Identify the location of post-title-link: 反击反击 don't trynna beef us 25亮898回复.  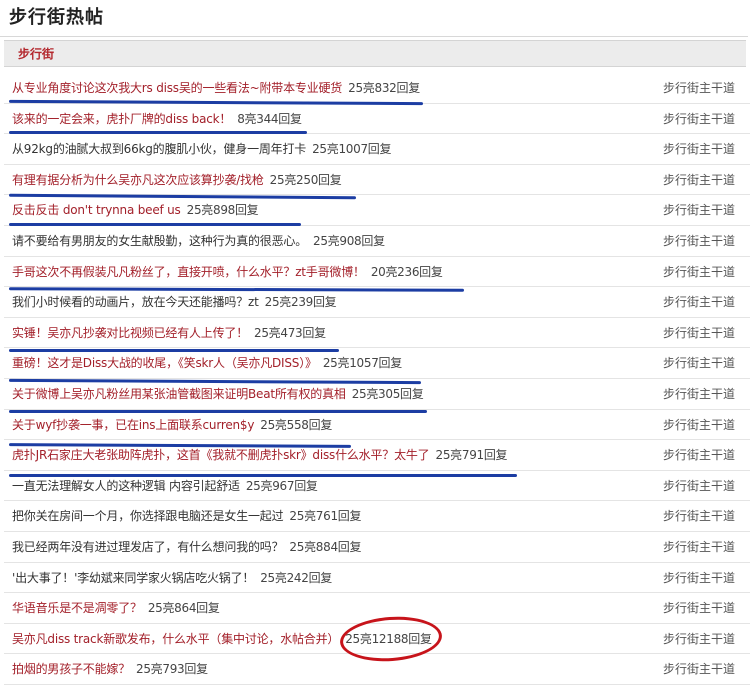
(135, 209).